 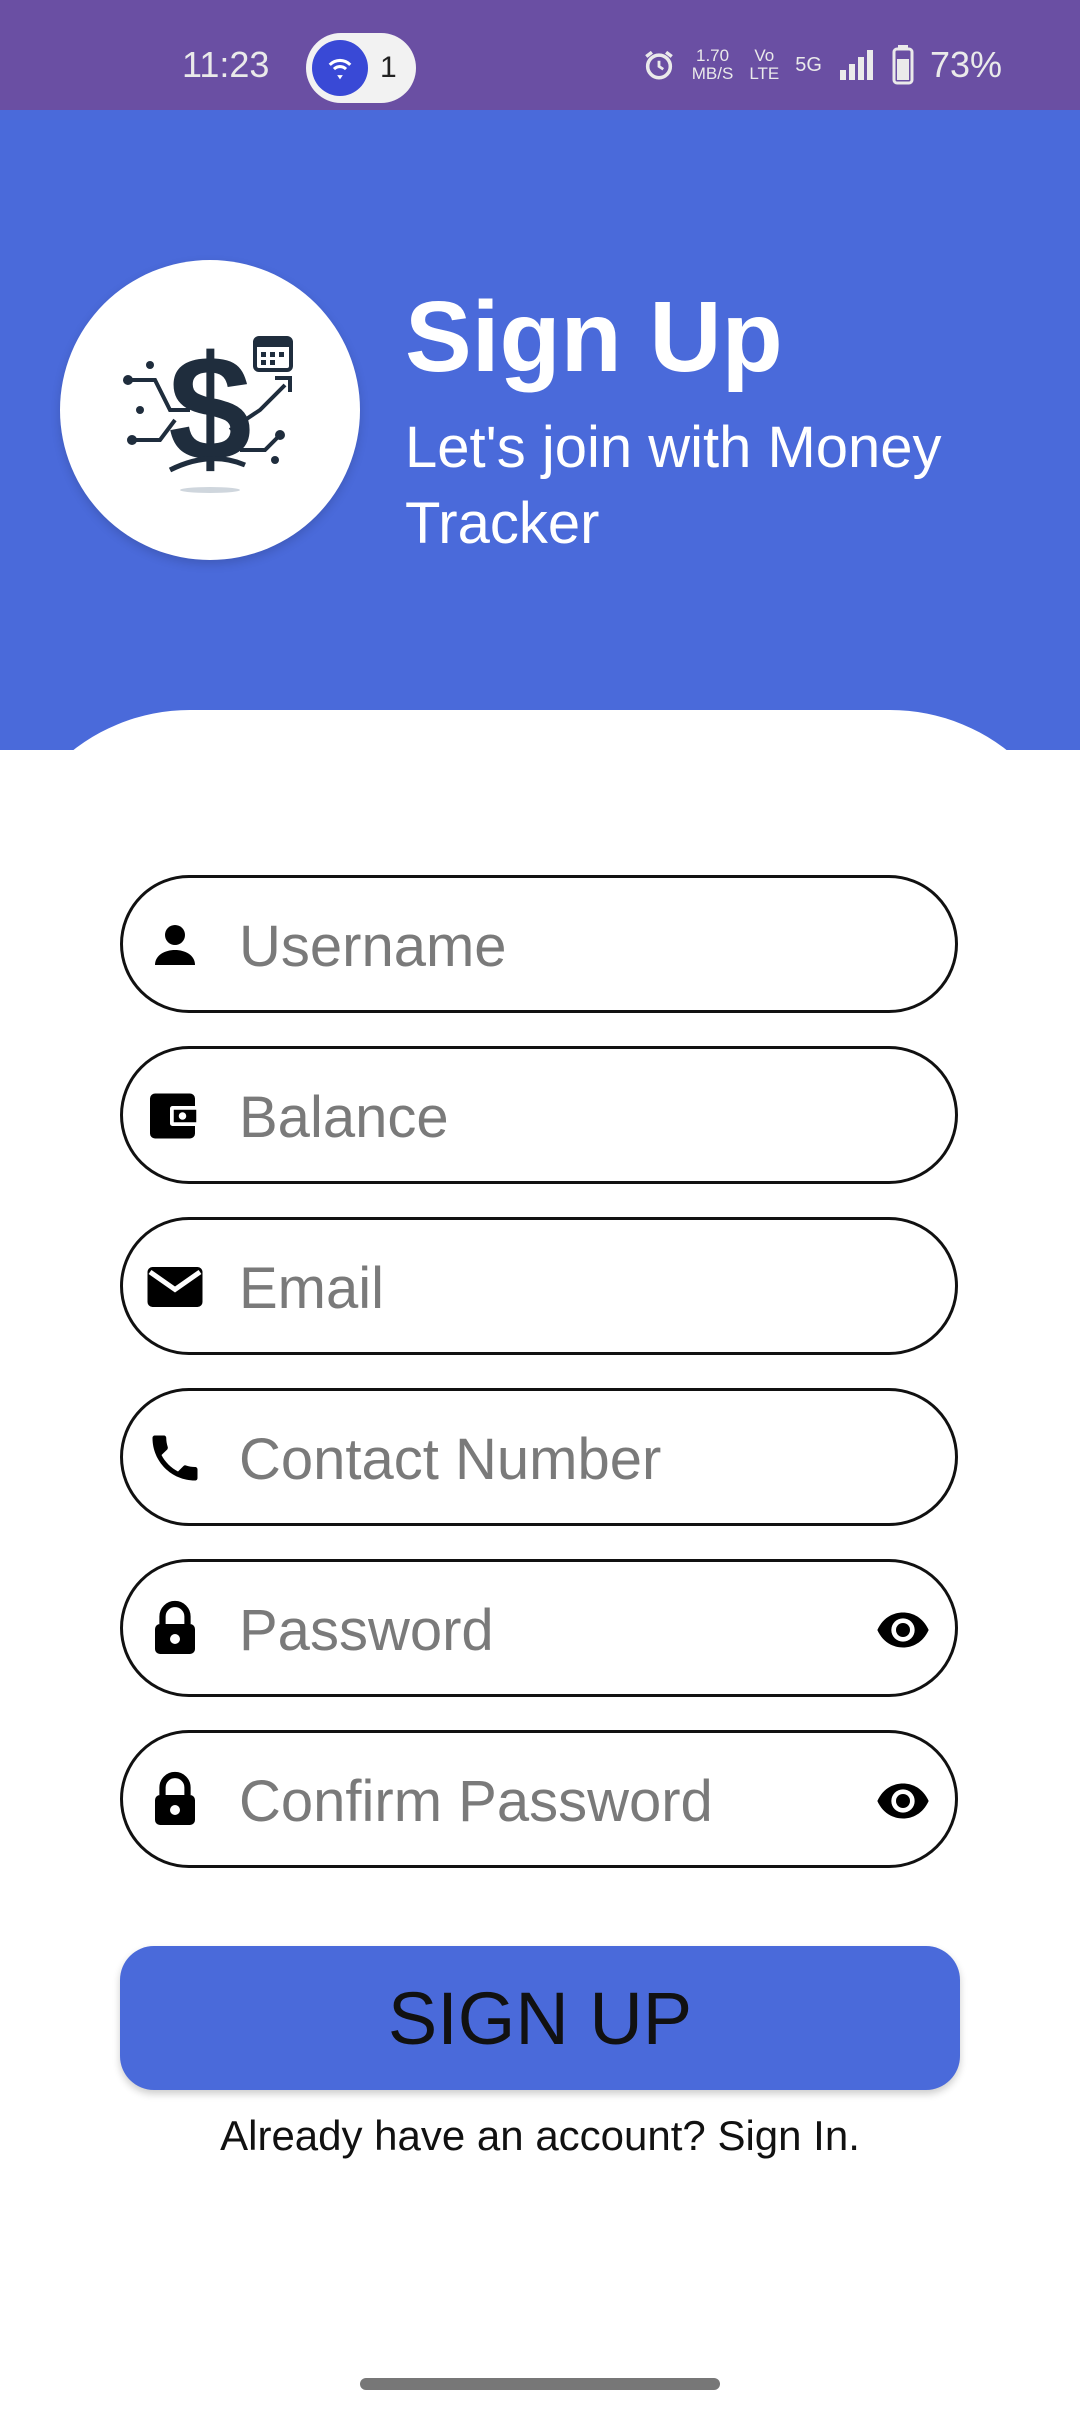 I want to click on show-confirm-password-eye-icon, so click(x=903, y=1801).